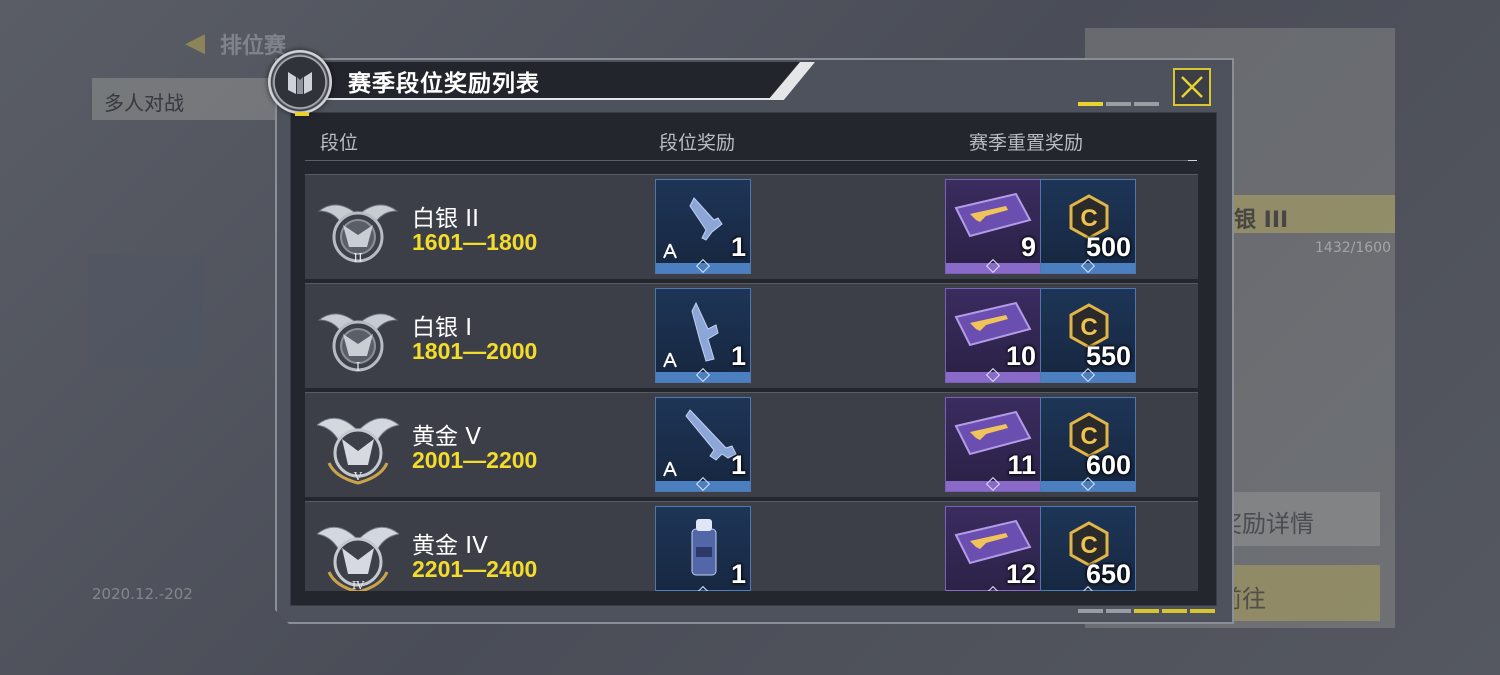  I want to click on rank-row: IV 黄金 IV 2201—2400 1 12 C 650, so click(751, 546).